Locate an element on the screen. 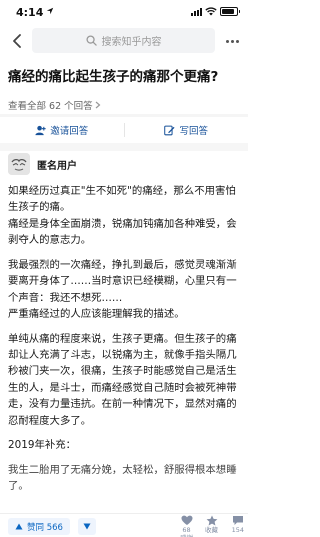 This screenshot has height=537, width=320. answer-paragraph: 我生二胎用了无痛分娩，太轻松，舒服得根本想睡了。 is located at coordinates (122, 478).